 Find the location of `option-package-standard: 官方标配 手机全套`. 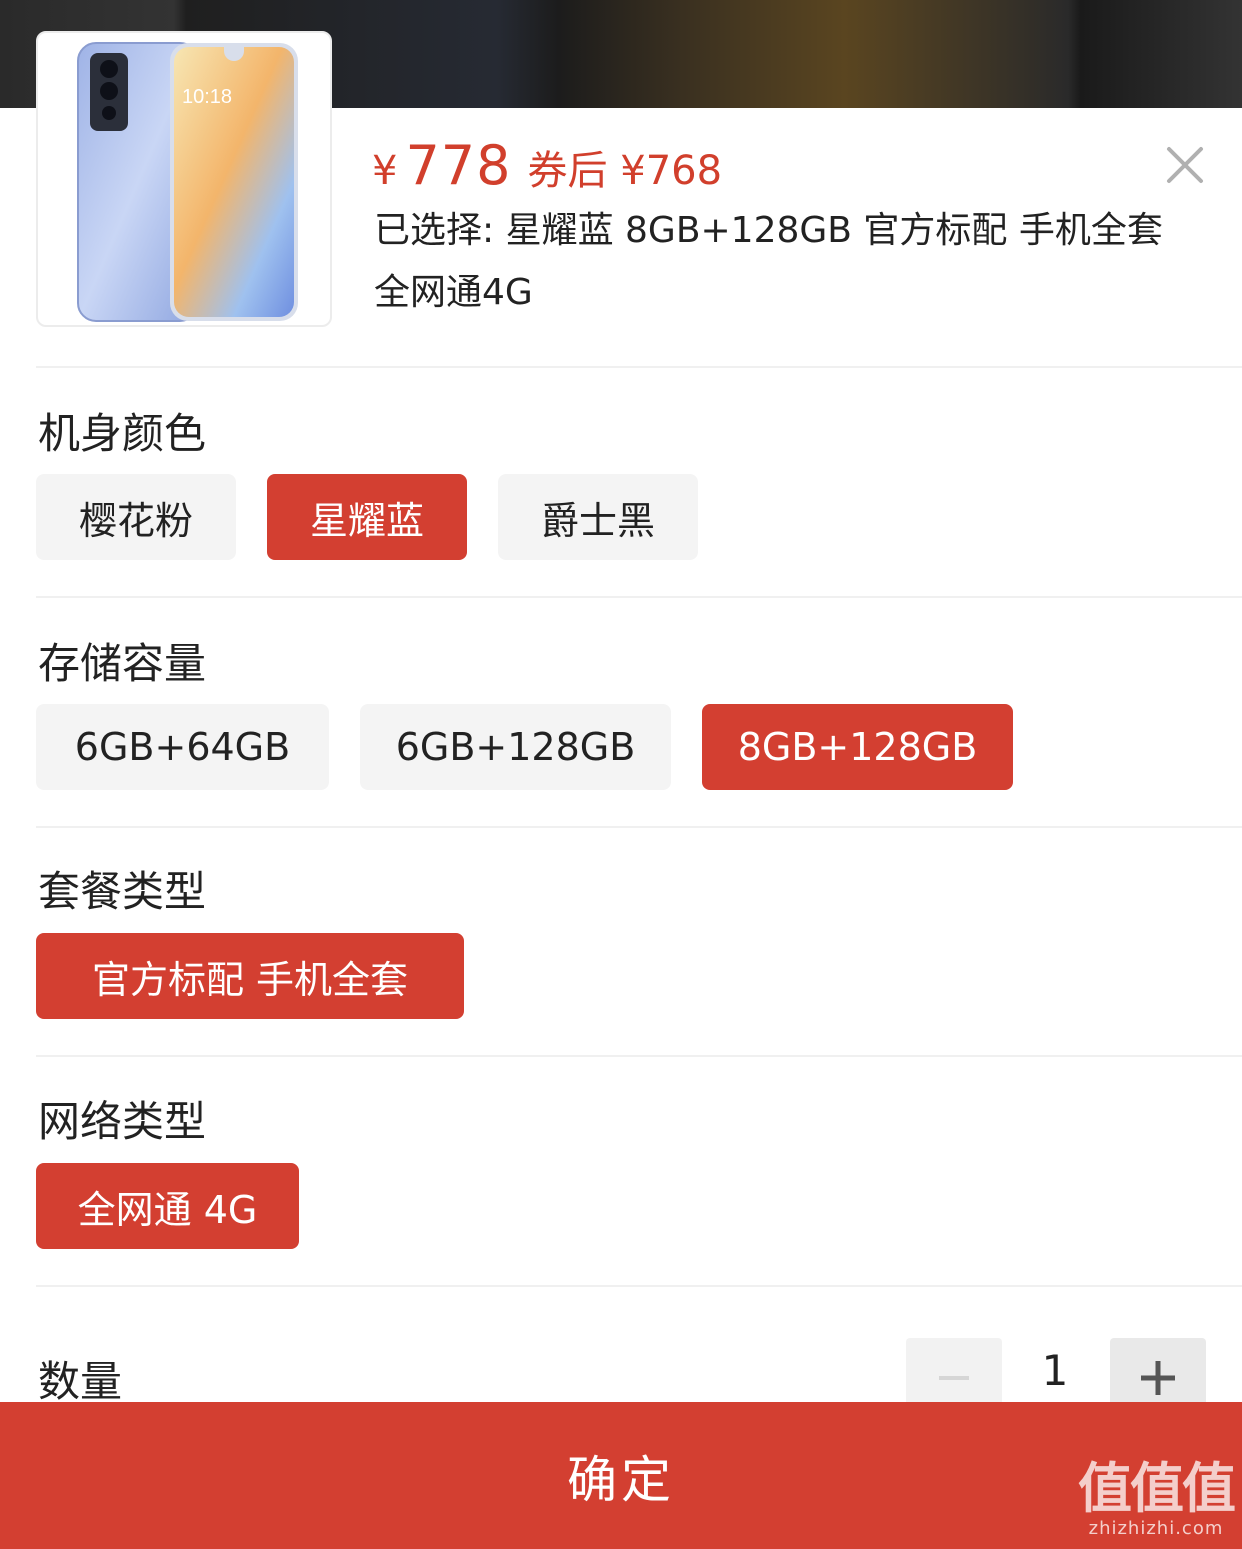

option-package-standard: 官方标配 手机全套 is located at coordinates (250, 976).